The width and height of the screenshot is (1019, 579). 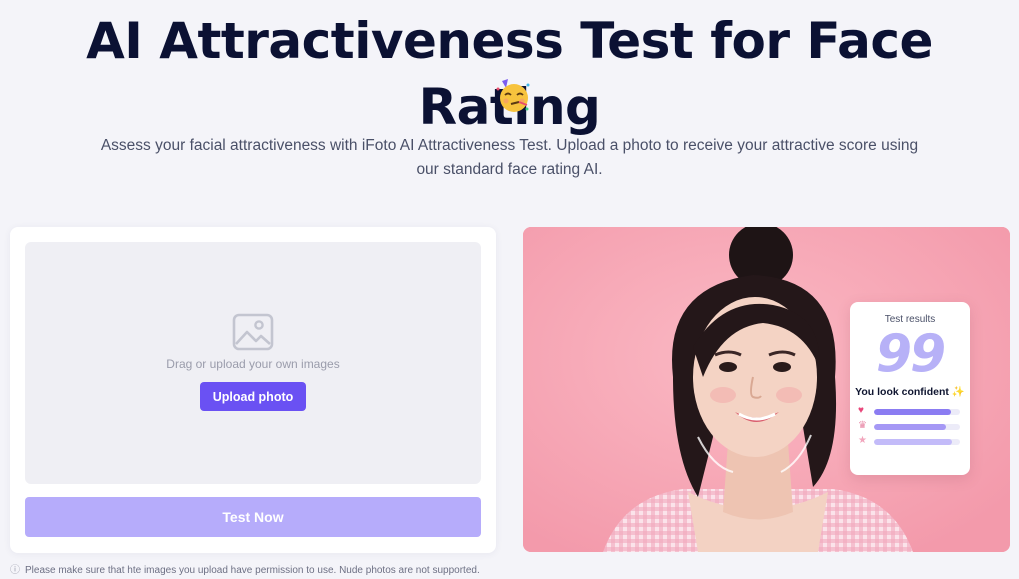 I want to click on dropzone-hint: Drag or upload your own images, so click(x=253, y=364).